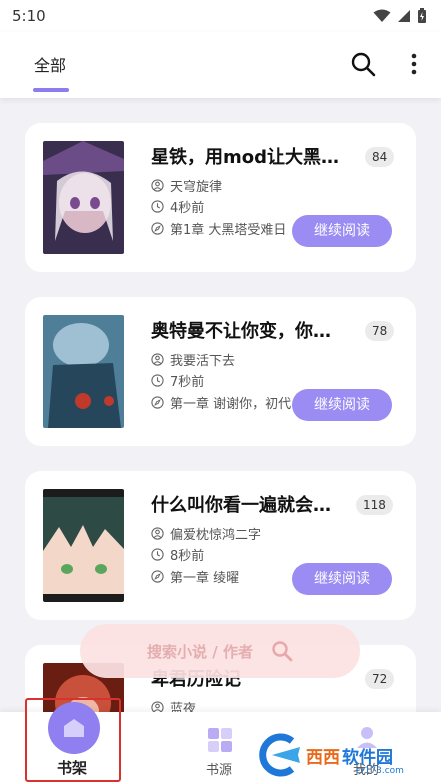  Describe the element at coordinates (380, 331) in the screenshot. I see `unread-count-badge: 78` at that location.